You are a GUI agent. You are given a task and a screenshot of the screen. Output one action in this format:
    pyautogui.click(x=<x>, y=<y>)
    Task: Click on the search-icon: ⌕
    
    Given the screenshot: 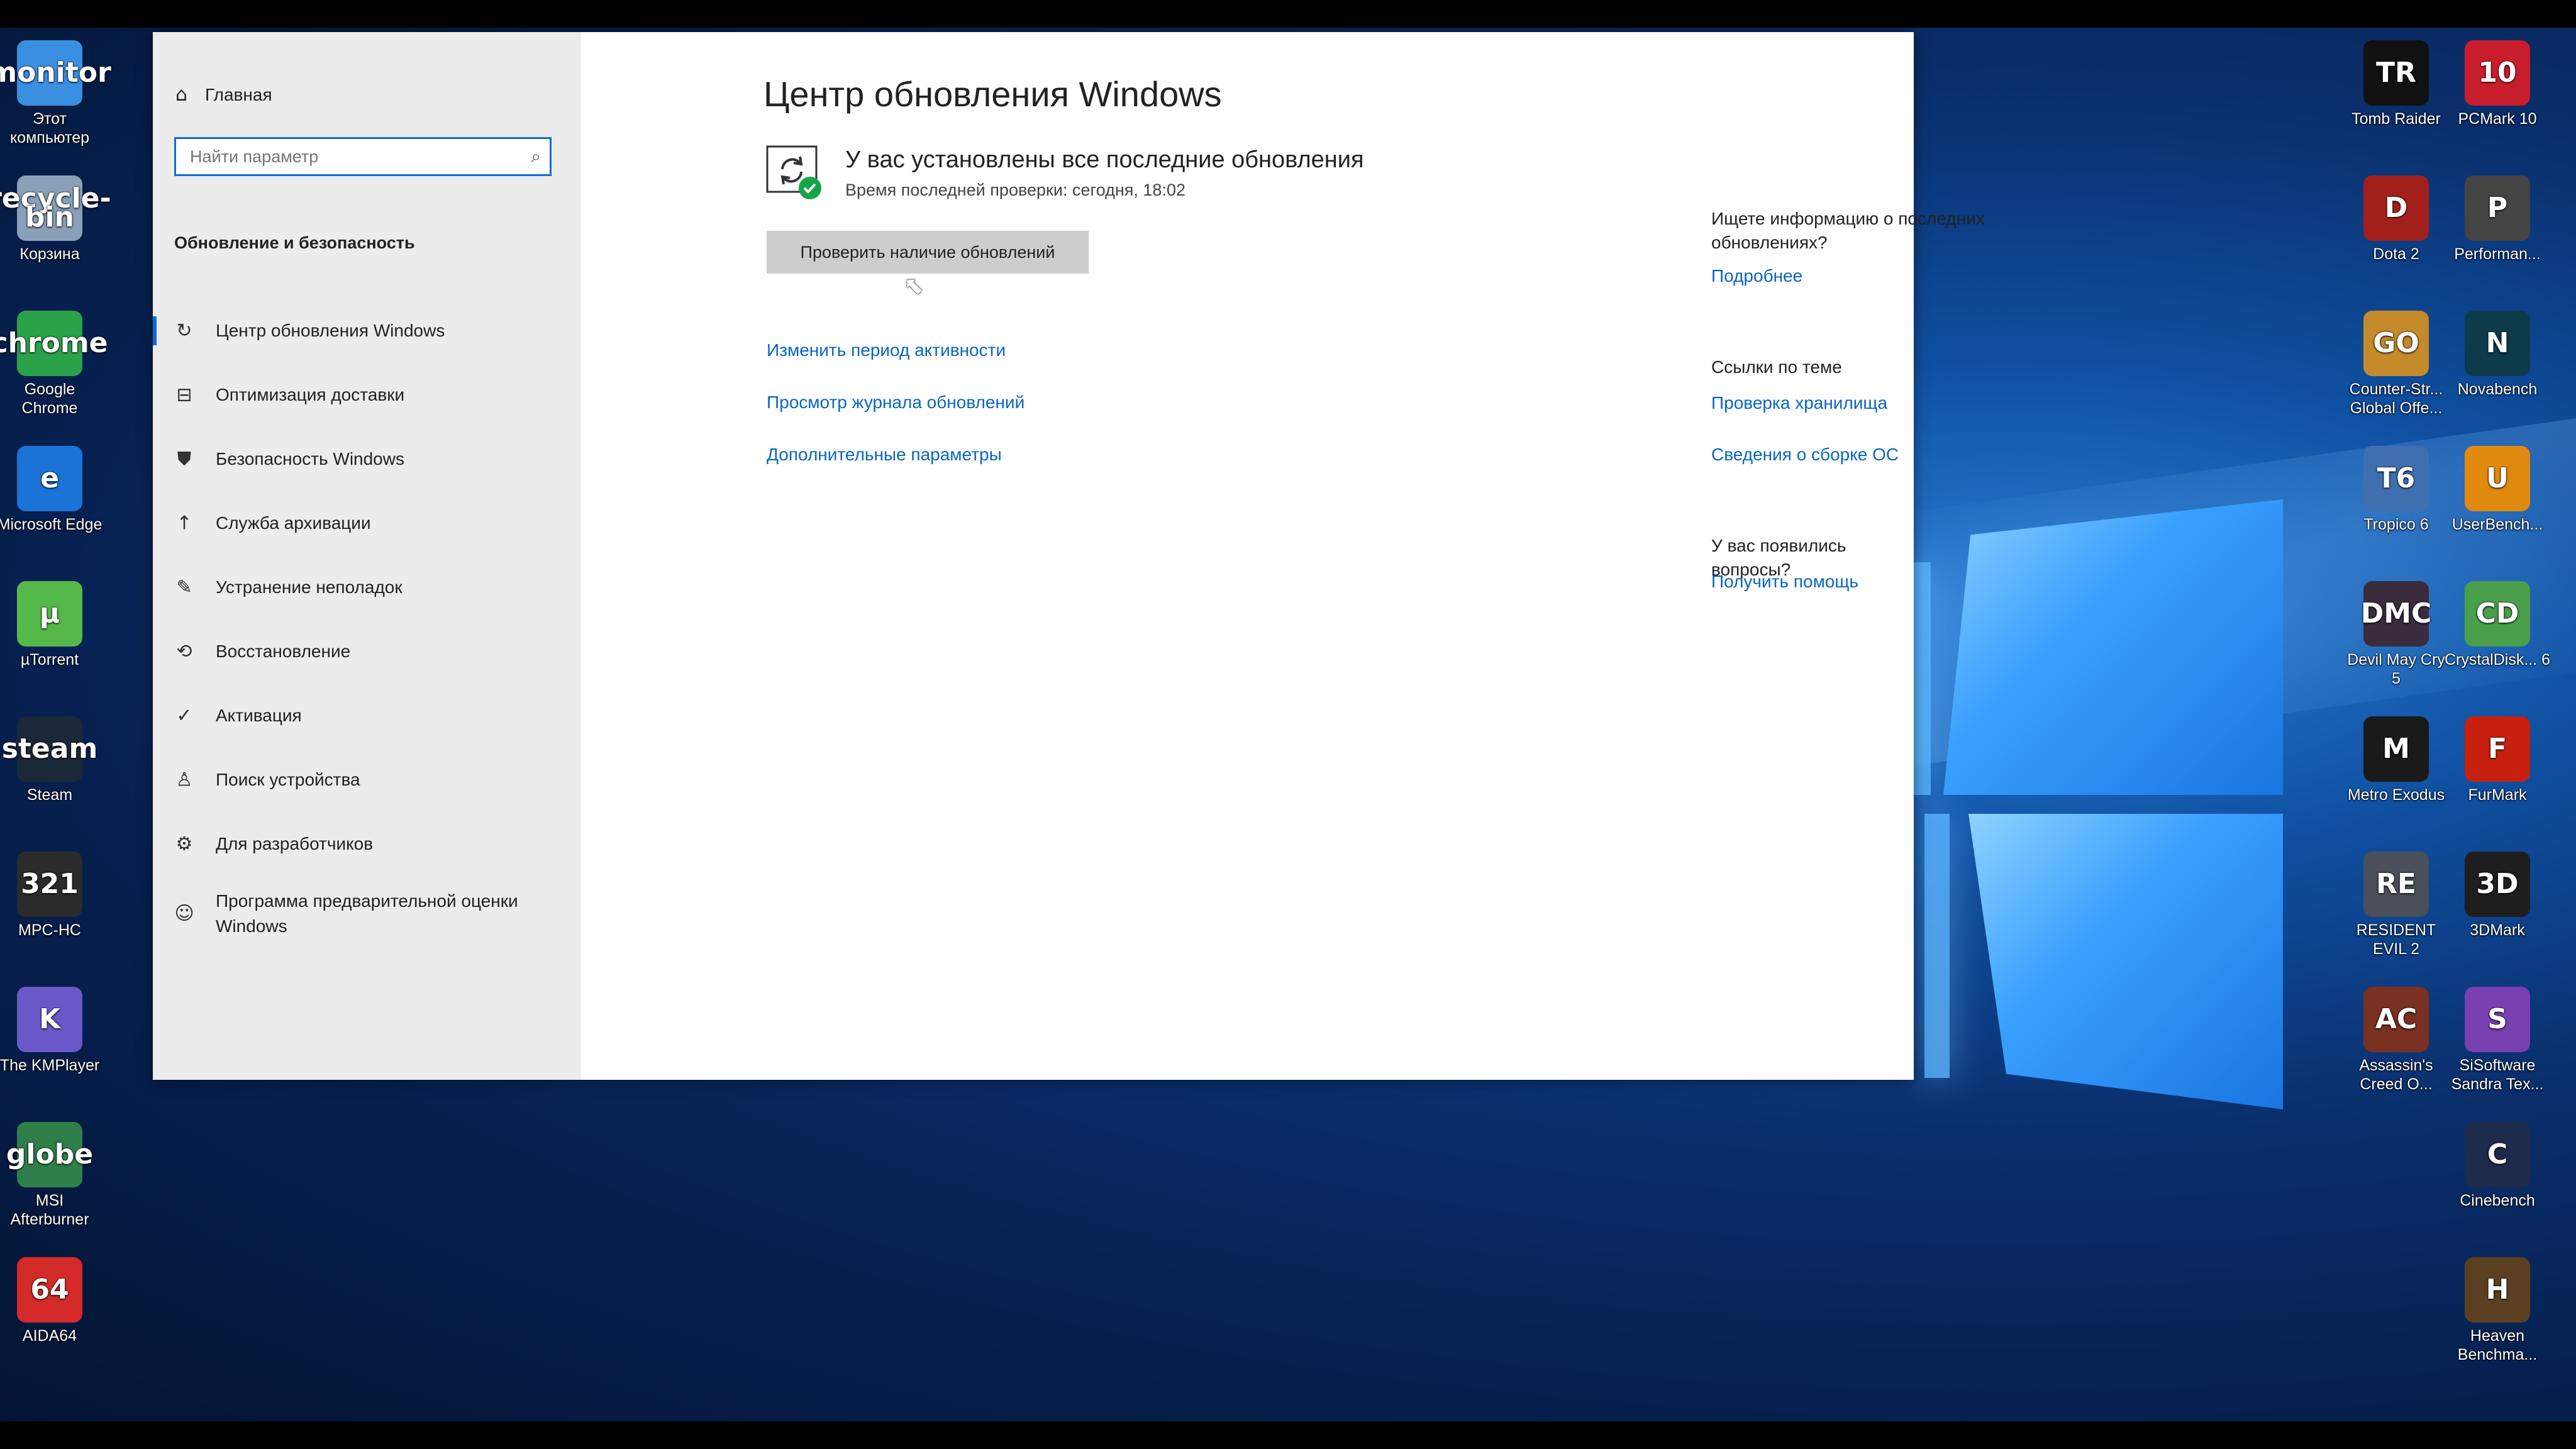 What is the action you would take?
    pyautogui.click(x=536, y=156)
    